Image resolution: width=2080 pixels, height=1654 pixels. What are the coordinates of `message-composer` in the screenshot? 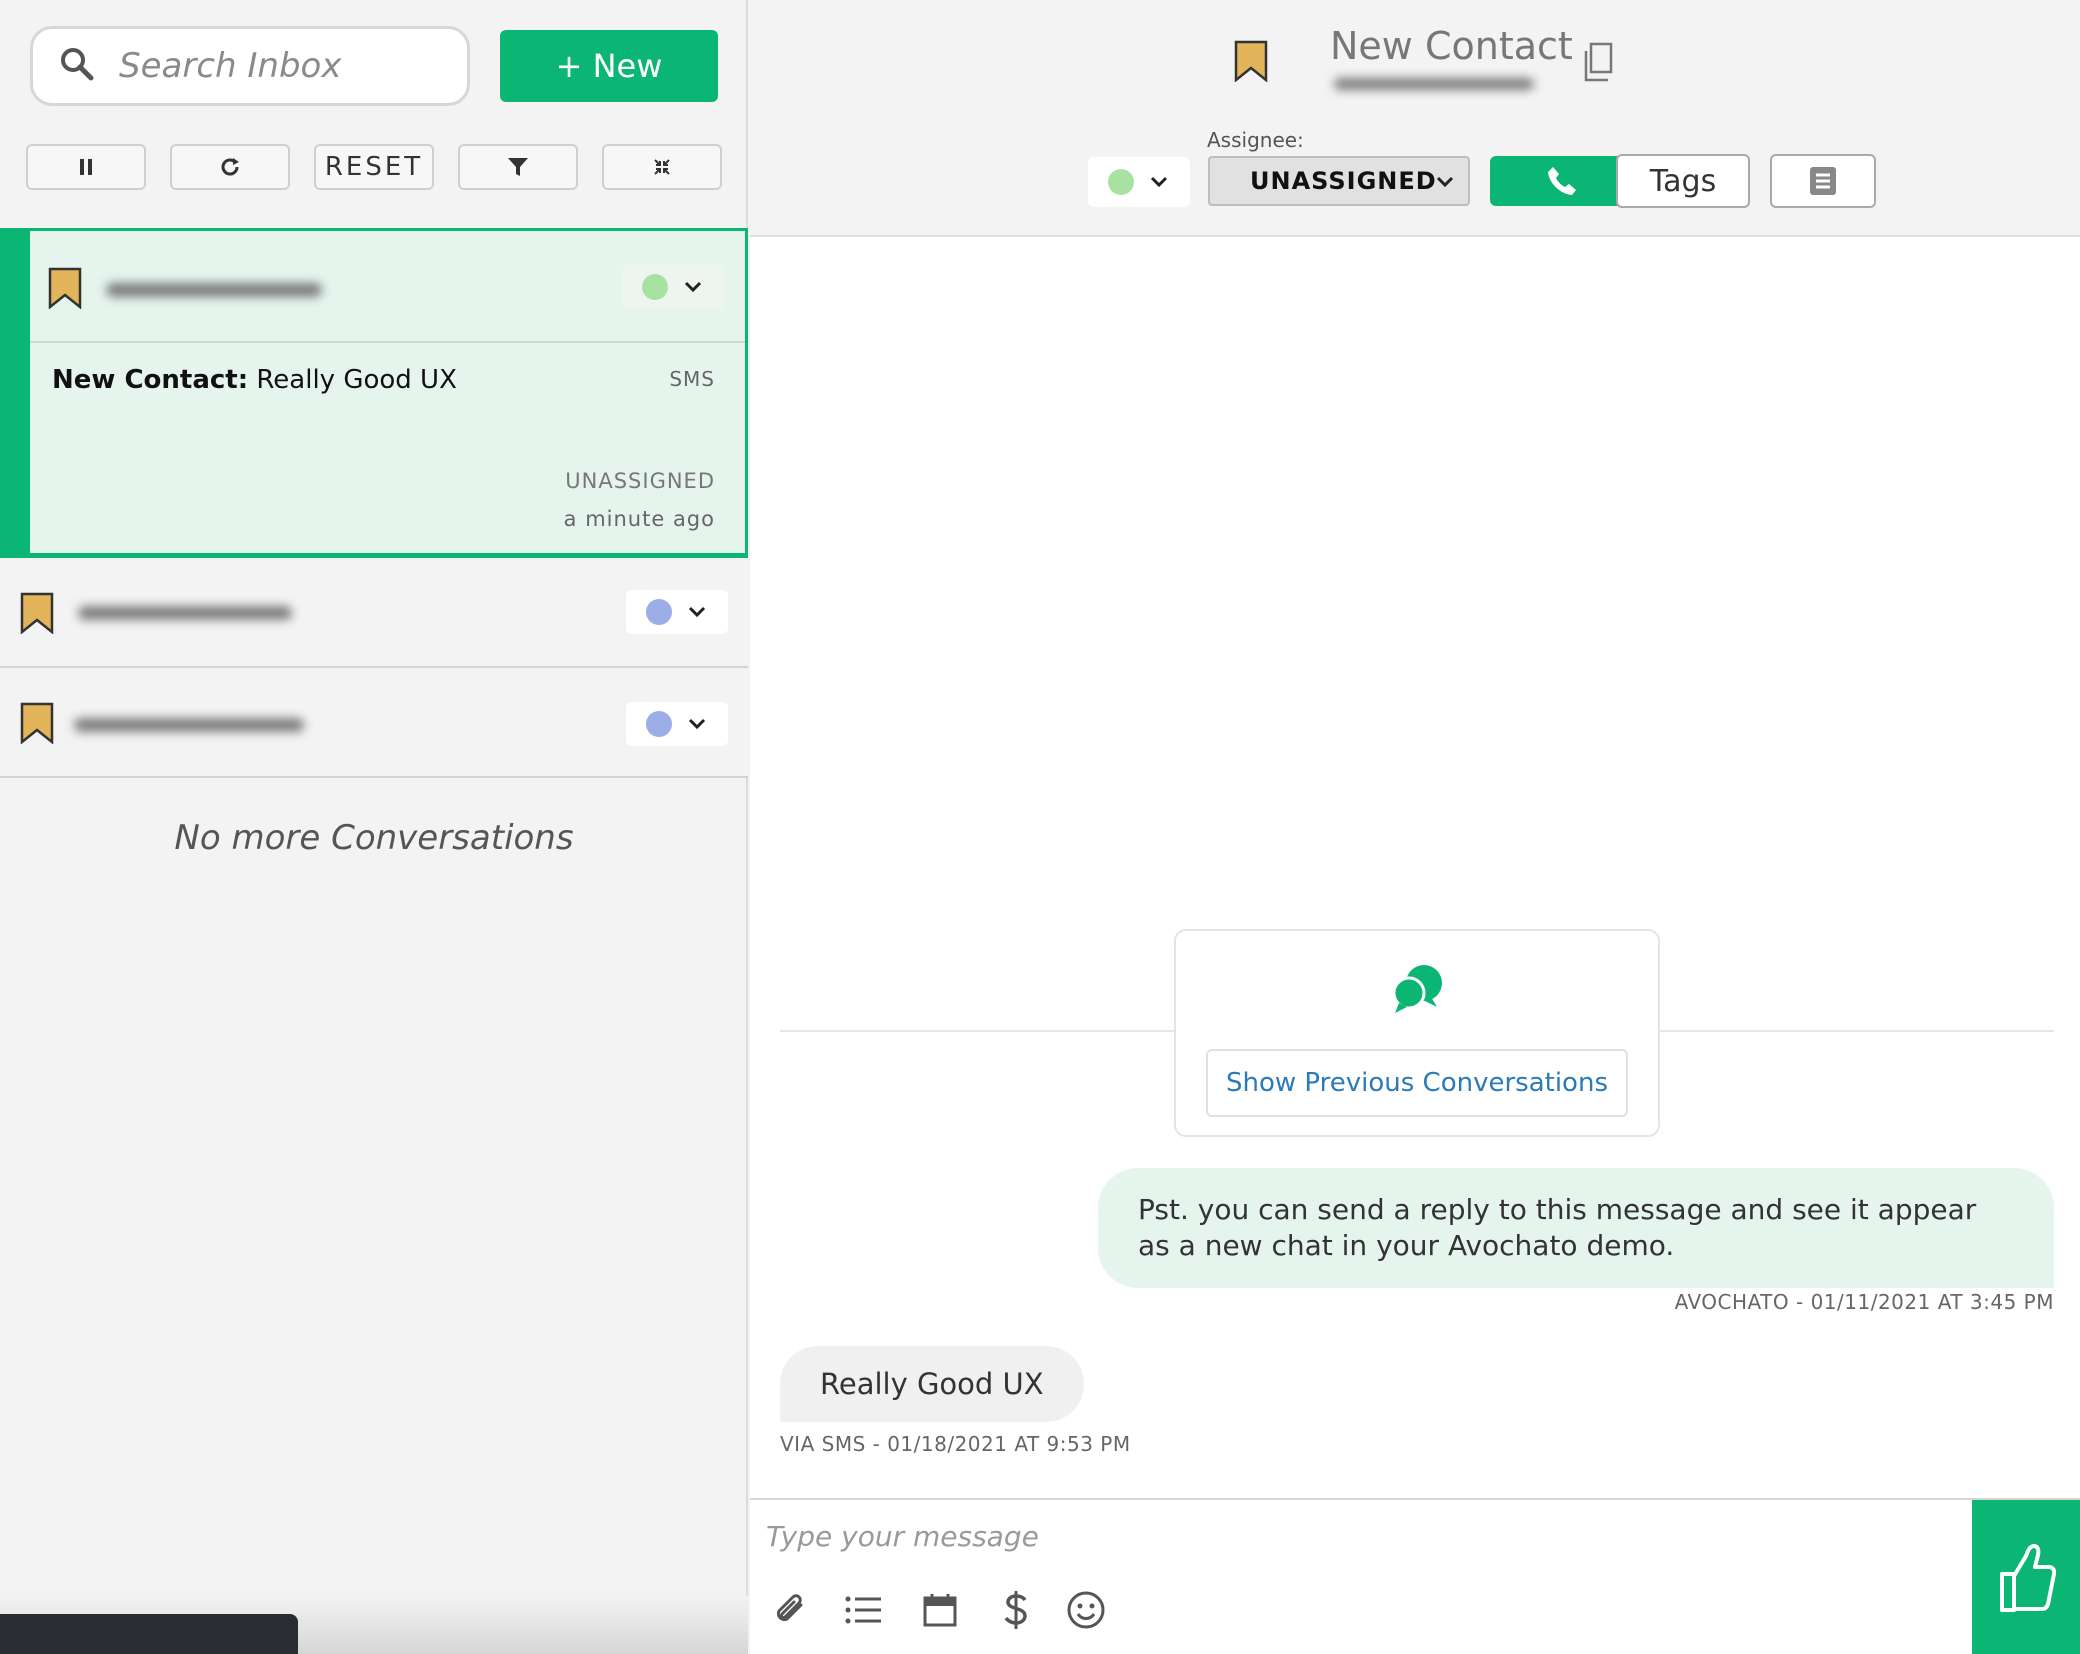 It's located at (1415, 1576).